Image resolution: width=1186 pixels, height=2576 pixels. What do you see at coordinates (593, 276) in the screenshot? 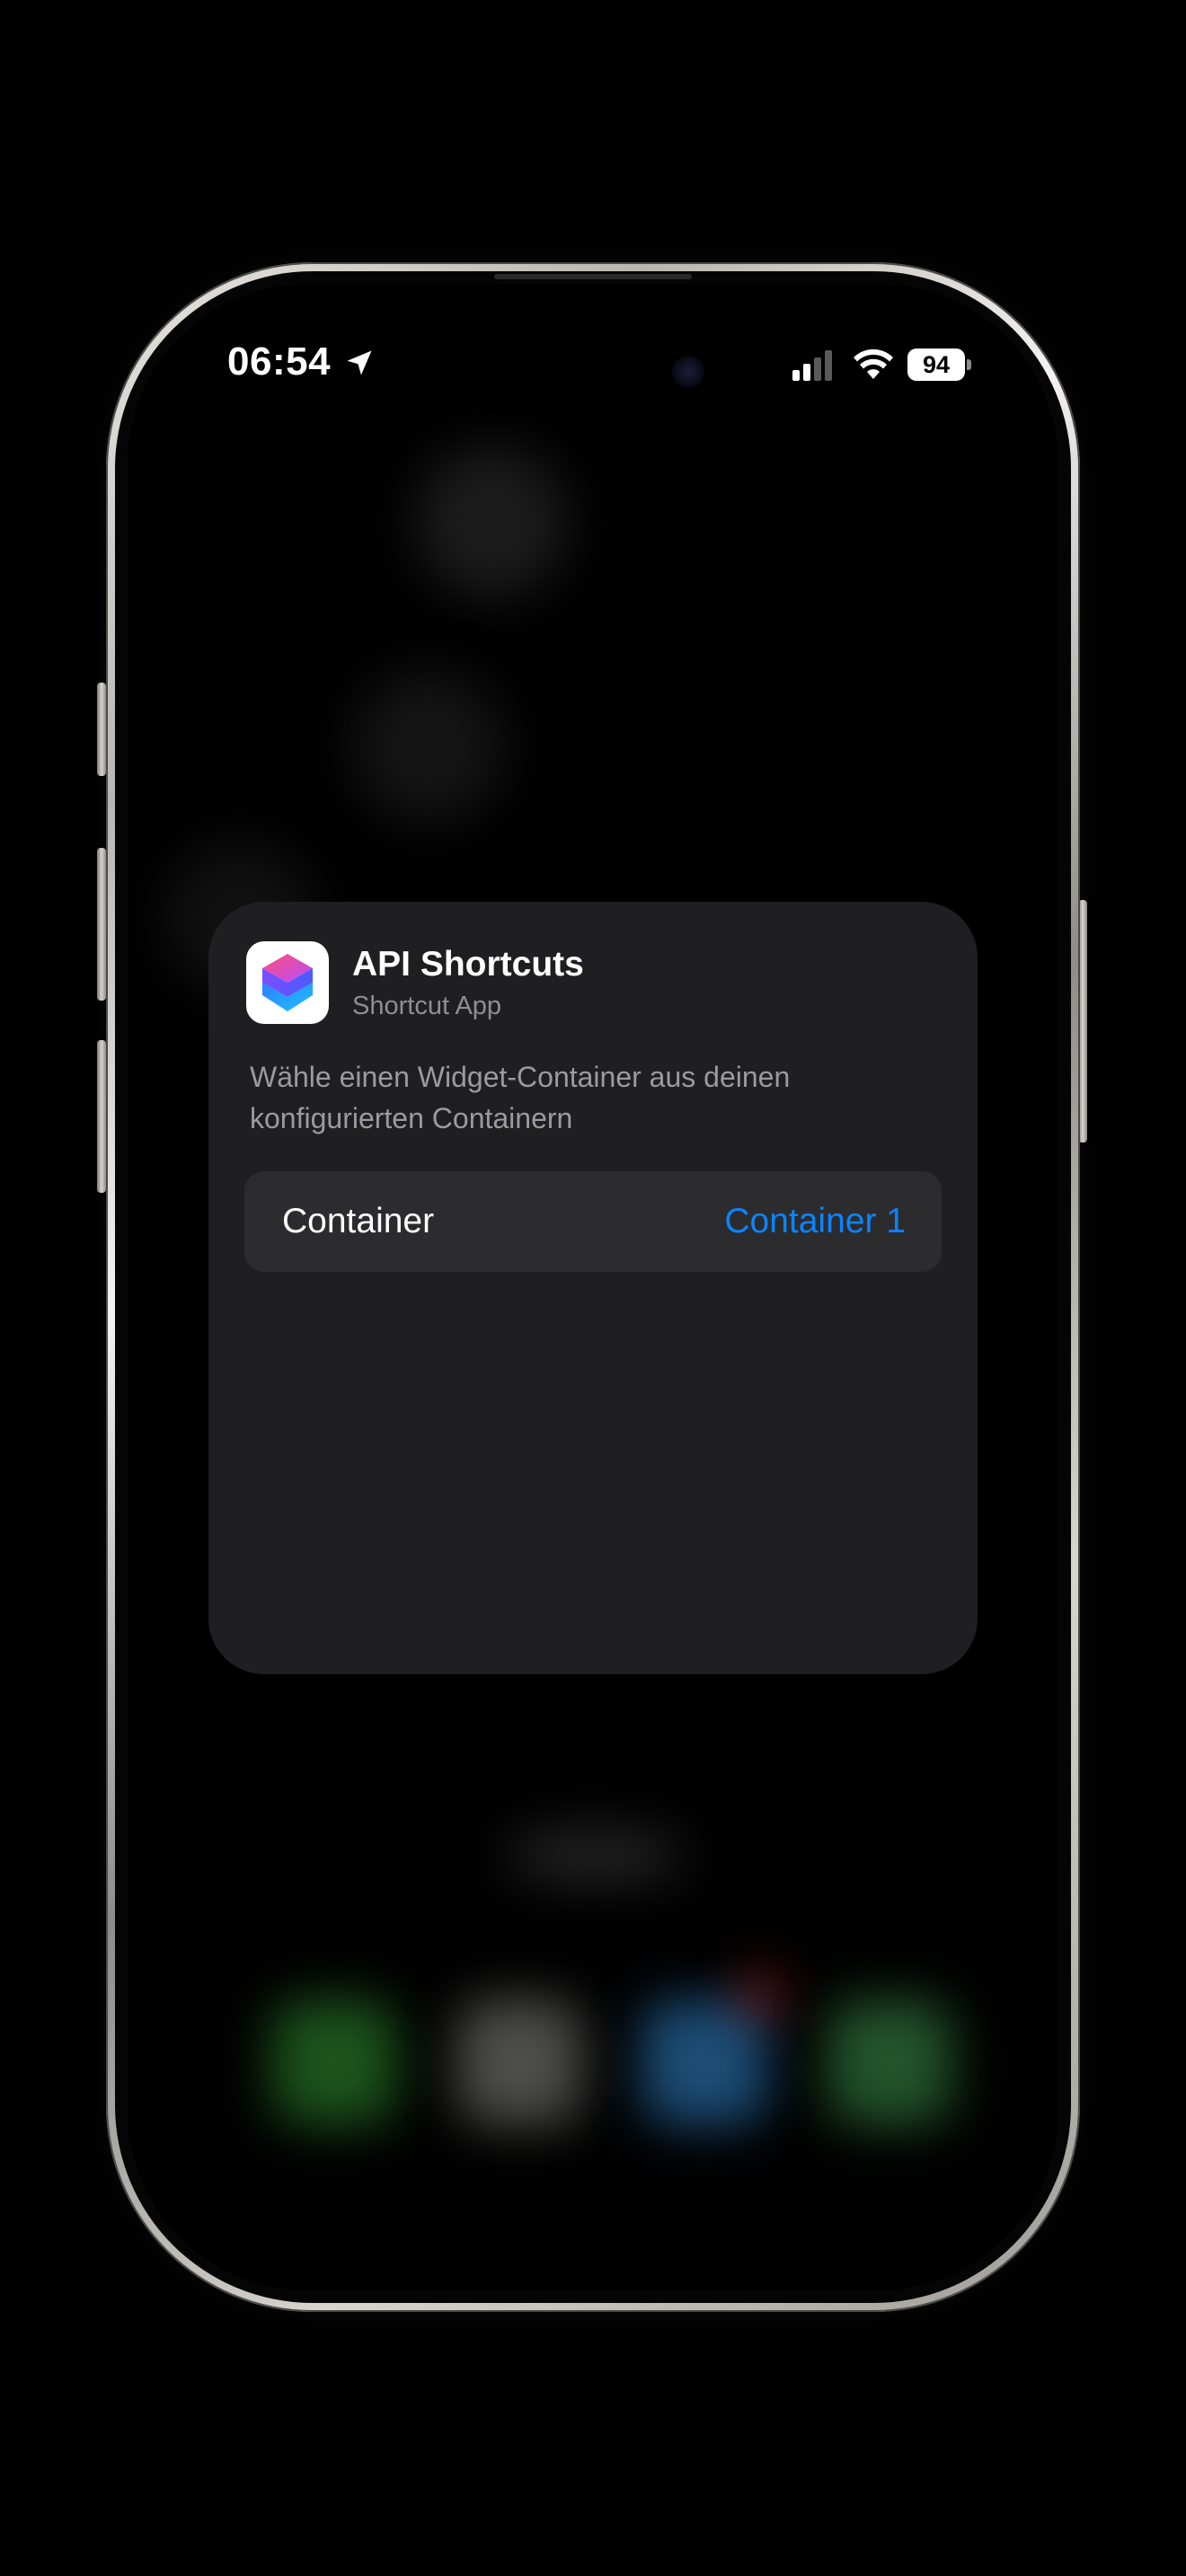
I see `top-speaker-line` at bounding box center [593, 276].